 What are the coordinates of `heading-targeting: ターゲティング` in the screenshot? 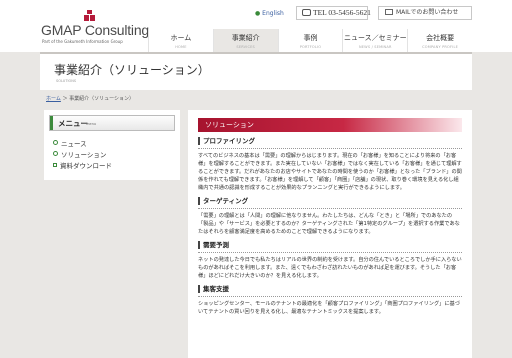 It's located at (330, 201).